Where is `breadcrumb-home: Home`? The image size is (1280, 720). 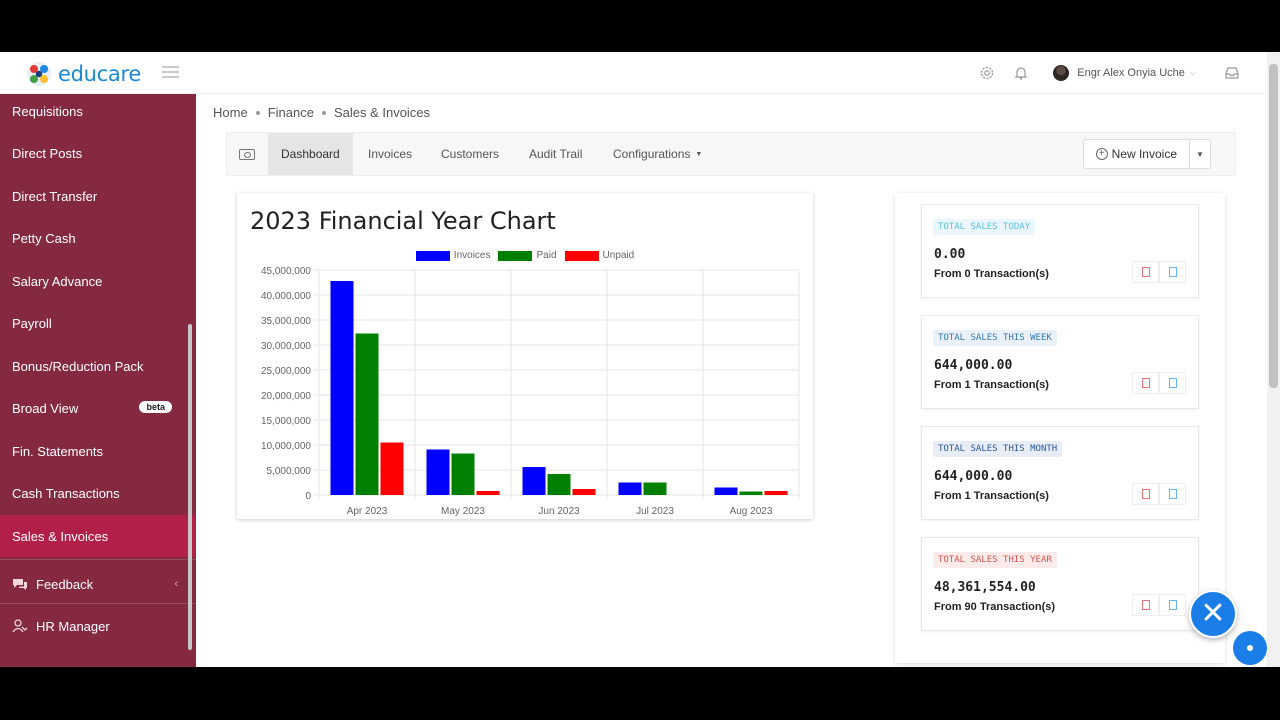
breadcrumb-home: Home is located at coordinates (230, 112).